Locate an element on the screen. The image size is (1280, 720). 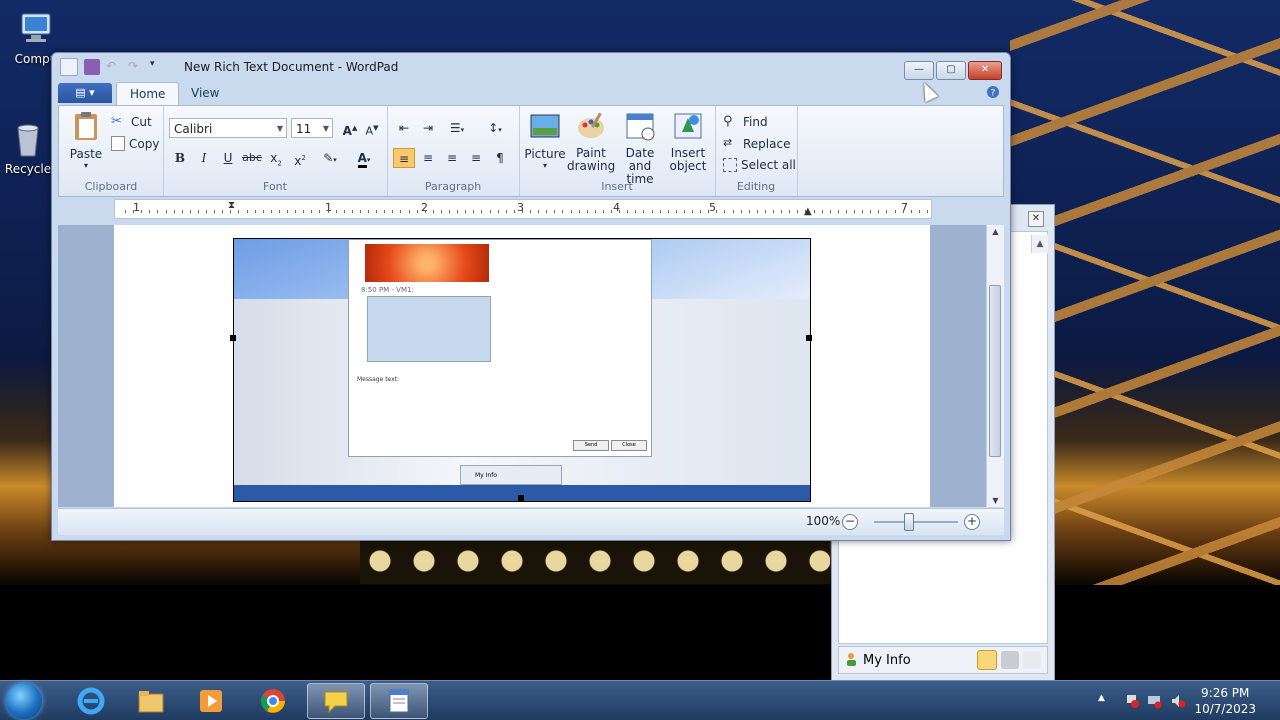
find-button: ⚲ Find is located at coordinates (745, 122).